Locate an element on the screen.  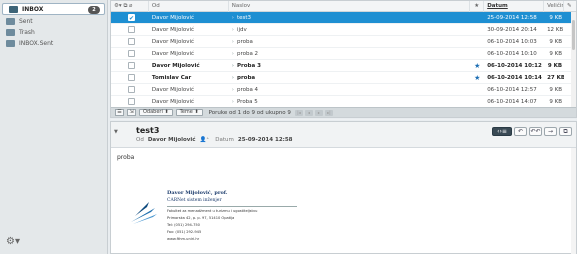
column-size: Veličina is located at coordinates (554, 6).